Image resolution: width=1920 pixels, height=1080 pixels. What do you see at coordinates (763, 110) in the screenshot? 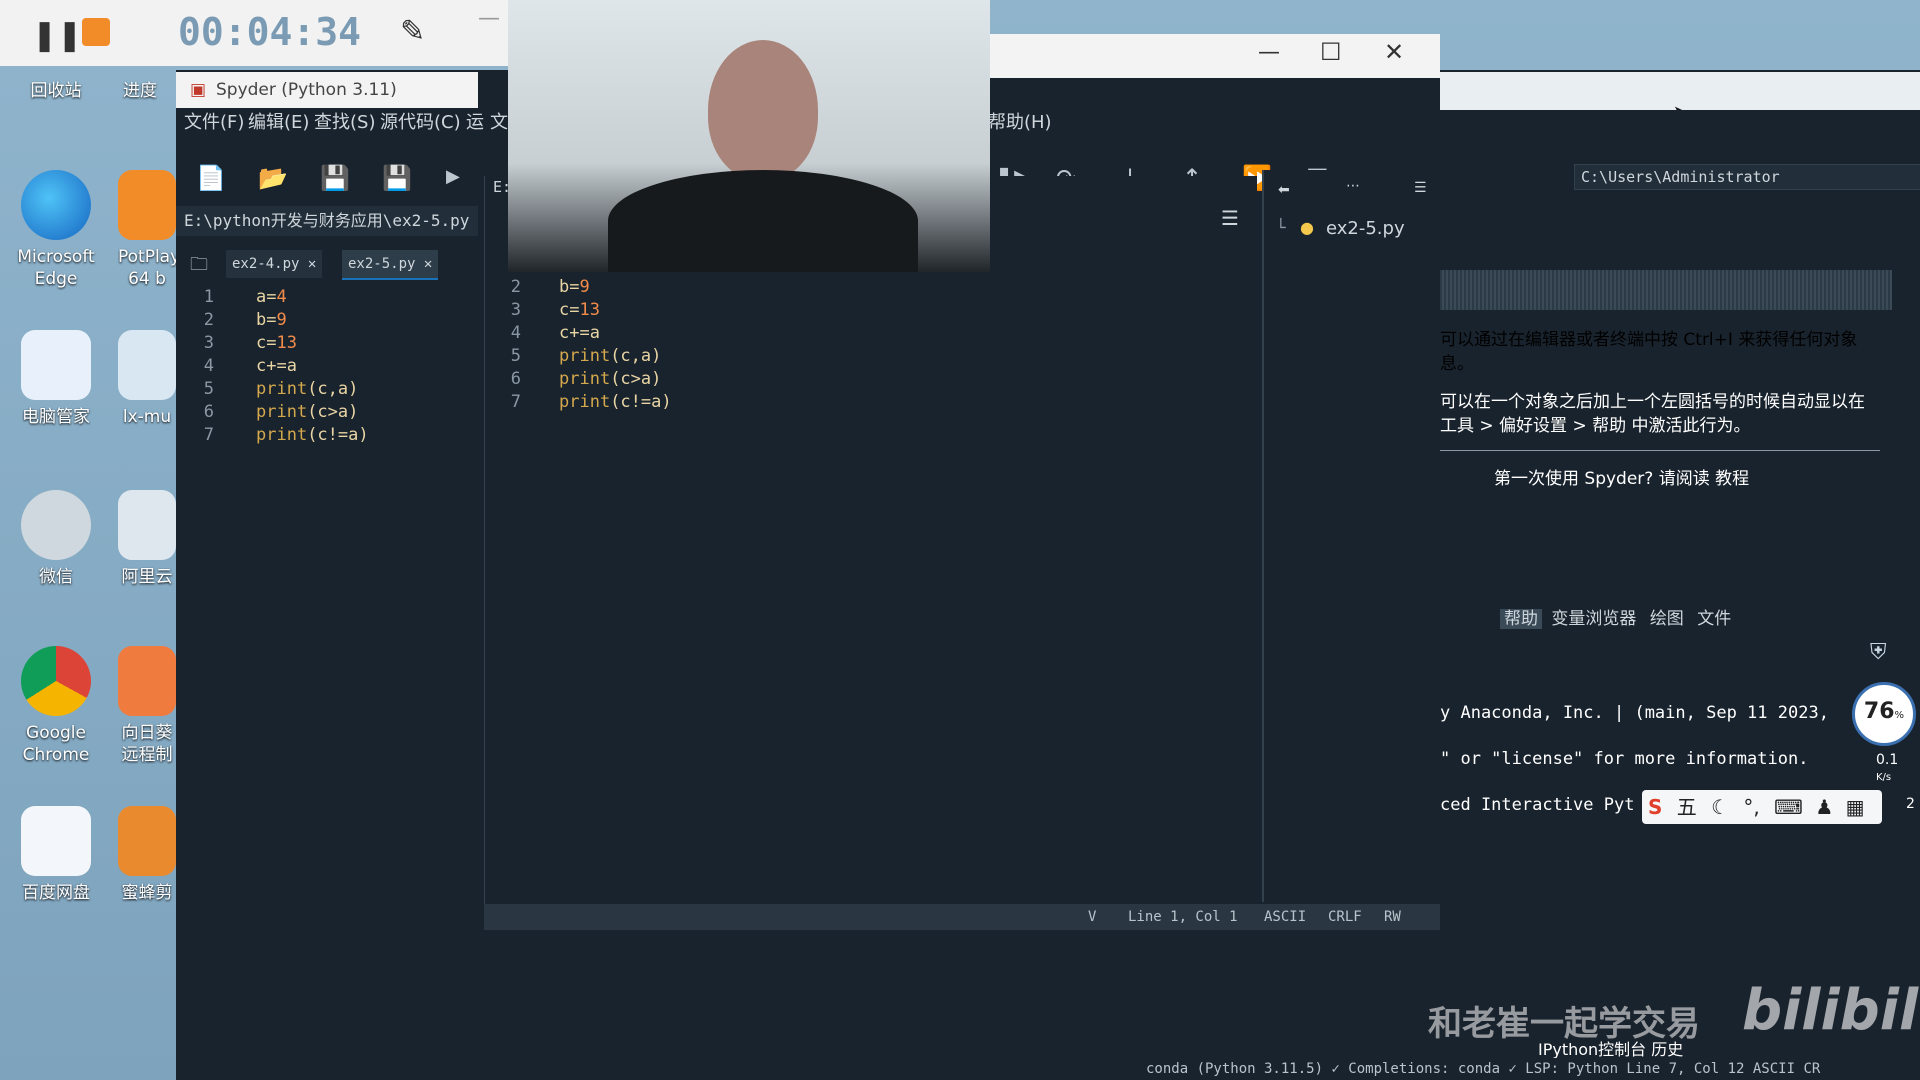
I see `person-face` at bounding box center [763, 110].